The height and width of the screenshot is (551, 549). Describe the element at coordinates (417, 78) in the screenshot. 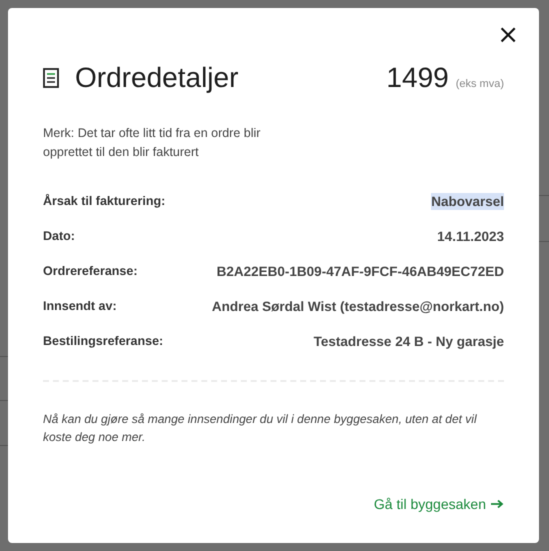

I see `price: 1499` at that location.